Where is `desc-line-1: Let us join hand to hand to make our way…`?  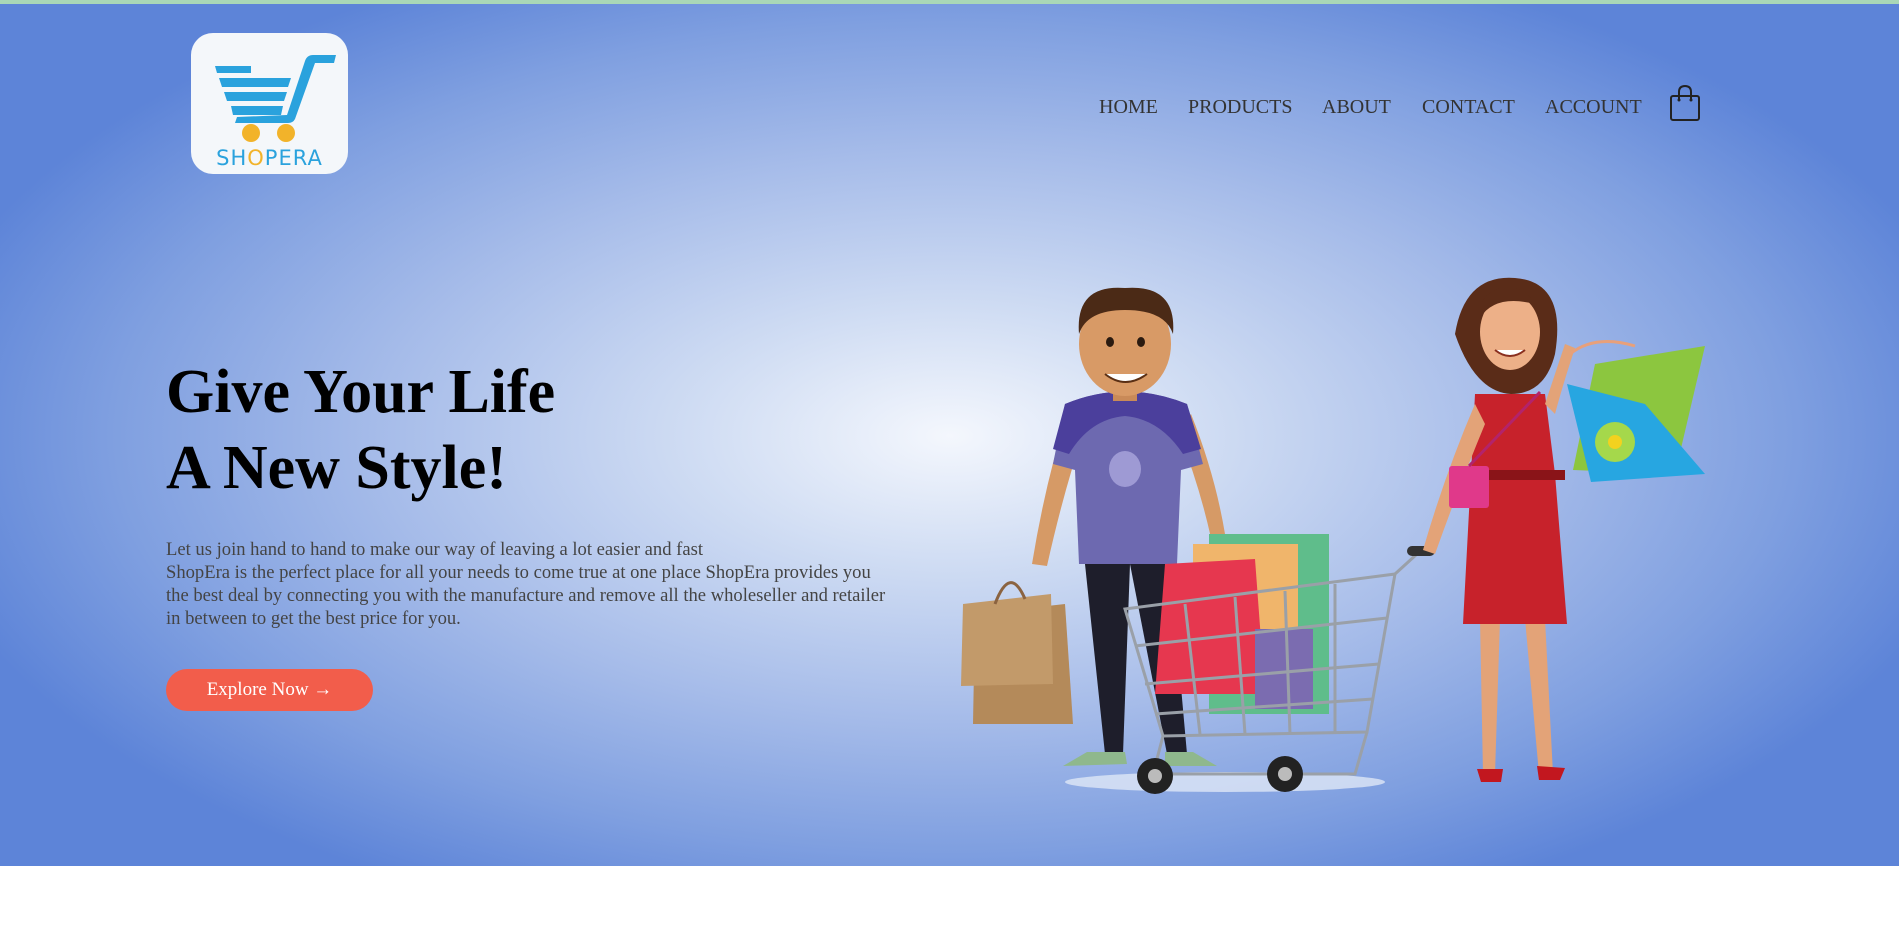 desc-line-1: Let us join hand to hand to make our way… is located at coordinates (434, 549).